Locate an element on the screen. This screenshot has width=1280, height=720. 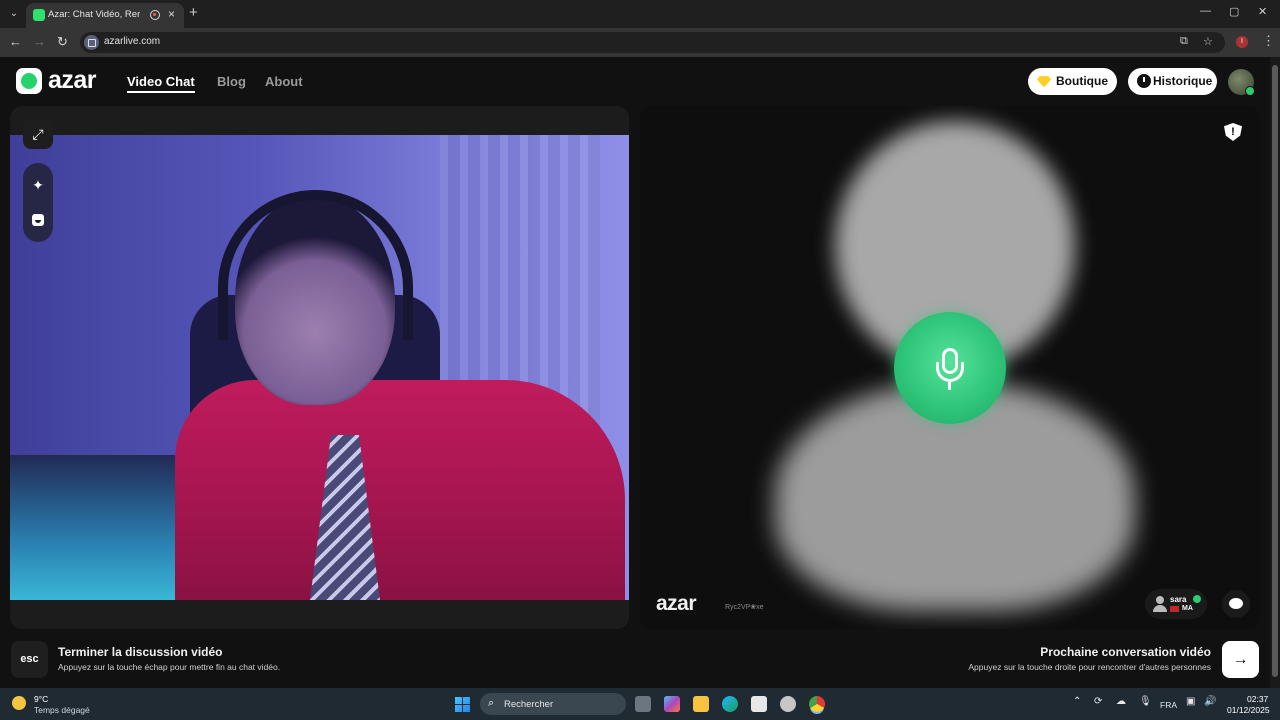
reload-icon: ↻ is located at coordinates (62, 42).